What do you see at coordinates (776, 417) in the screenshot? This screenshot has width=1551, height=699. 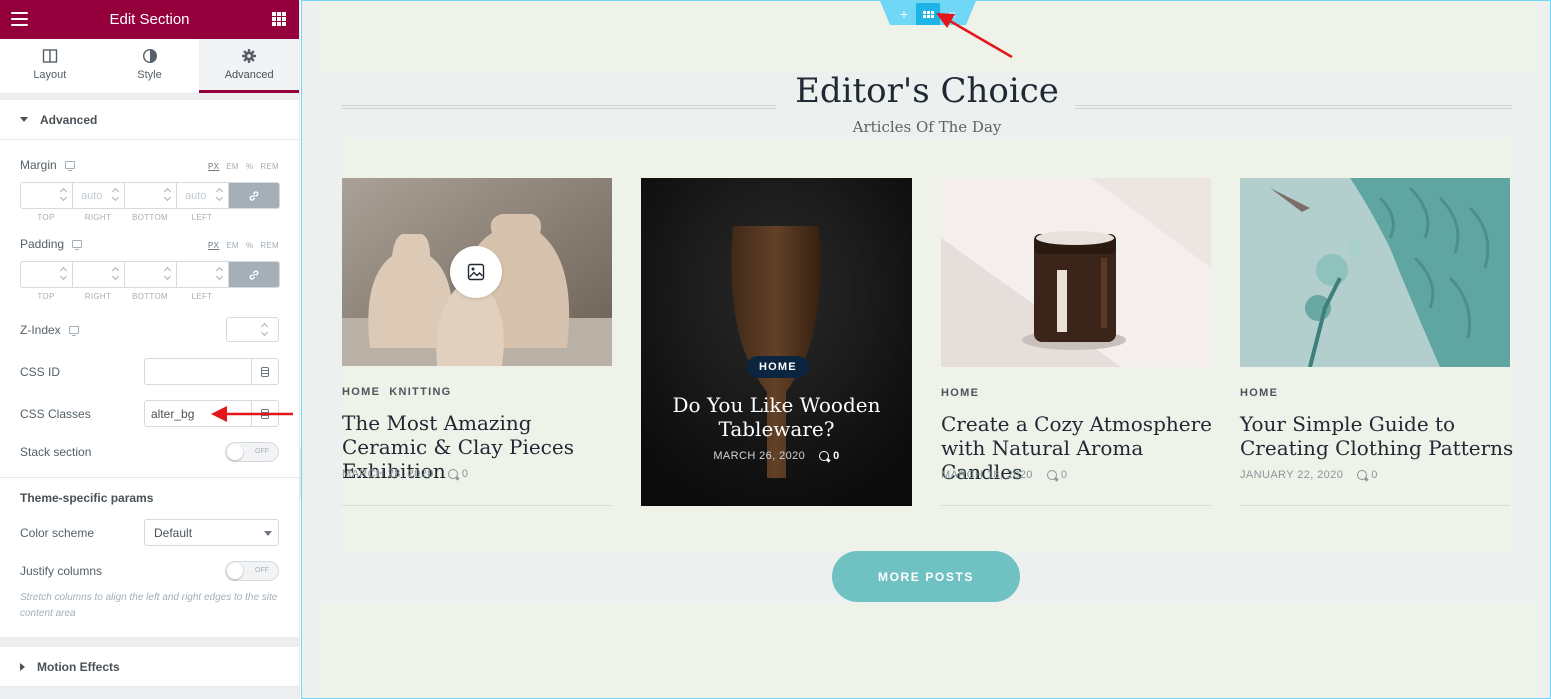 I see `post-title: Do You Like Wooden Tableware?` at bounding box center [776, 417].